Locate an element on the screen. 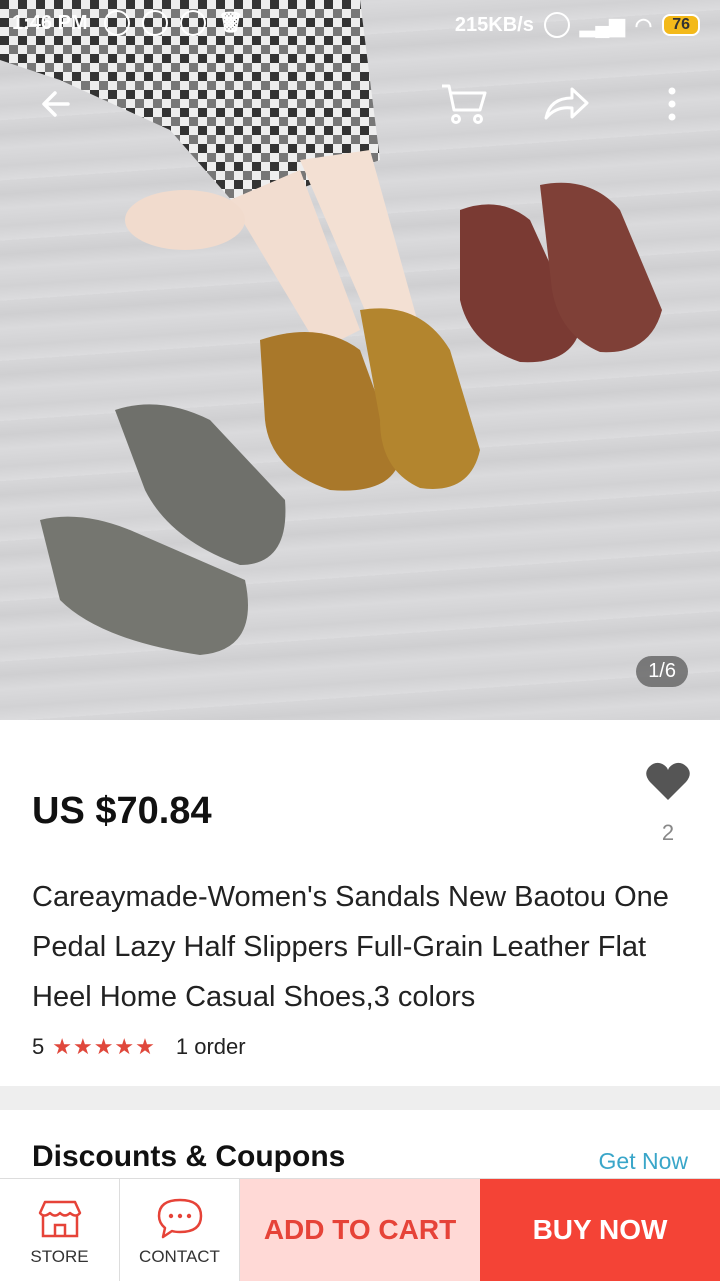  add-to-cart-button: ADD TO CART is located at coordinates (360, 1230).